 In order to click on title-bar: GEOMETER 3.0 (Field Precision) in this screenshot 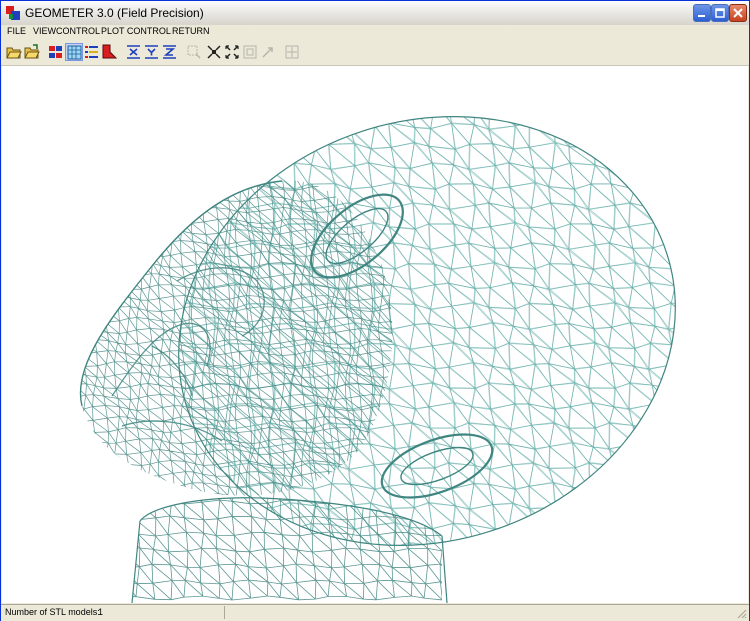, I will do `click(375, 13)`.